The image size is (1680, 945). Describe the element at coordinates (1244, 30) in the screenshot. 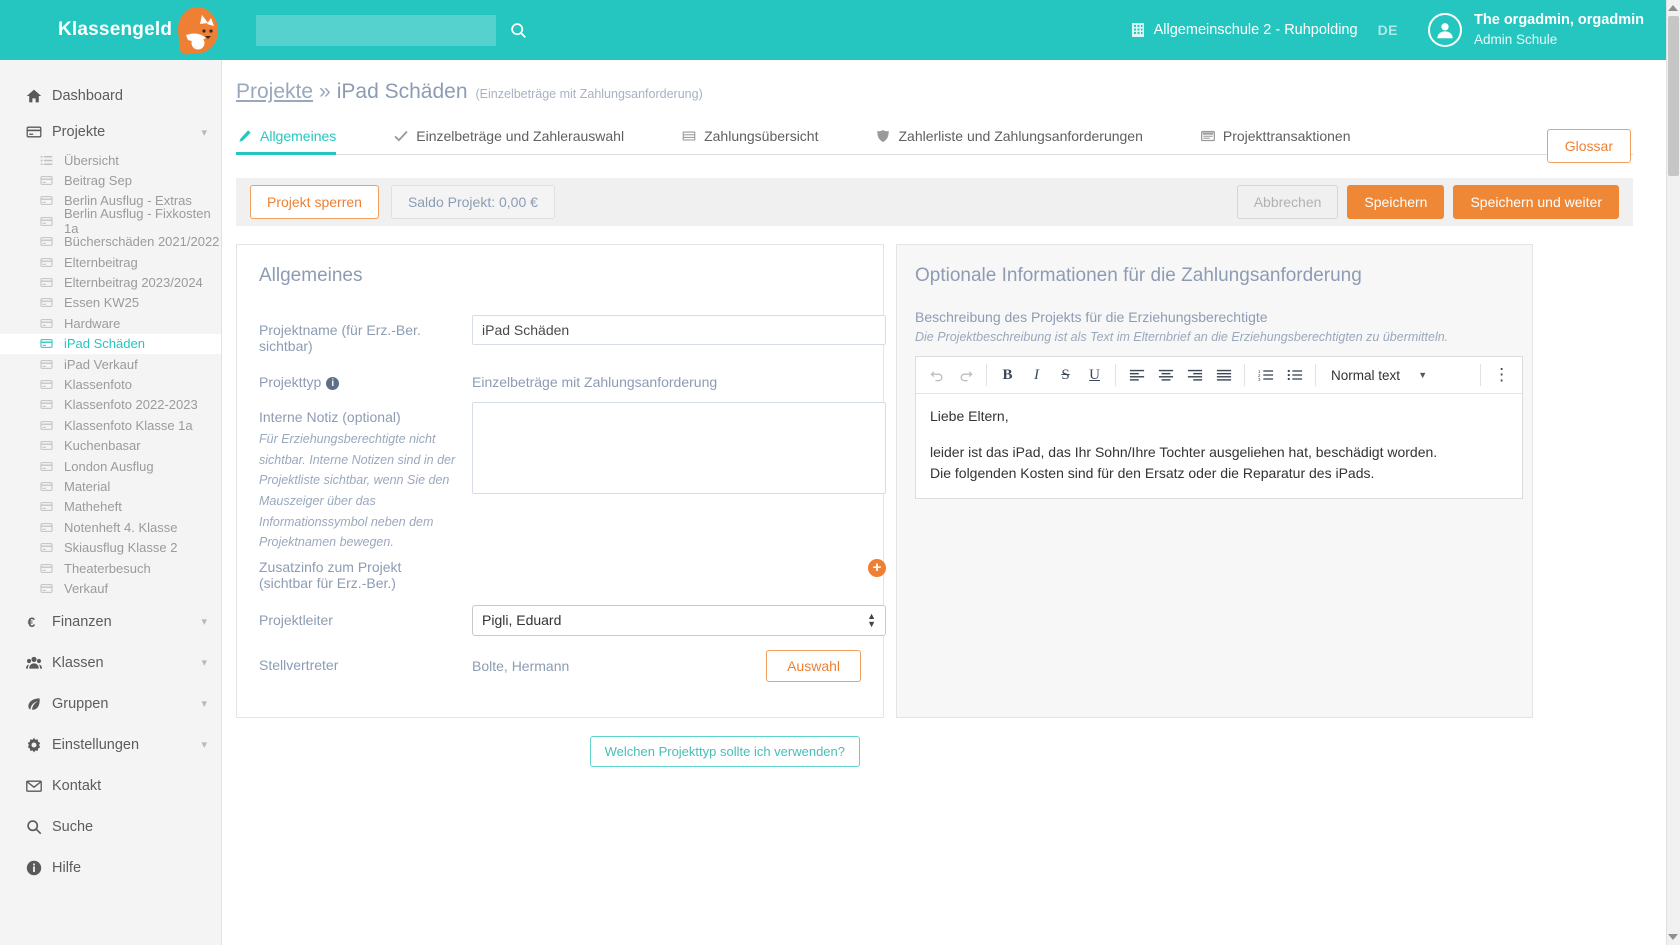

I see `school-selector: Allgemeinschule 2 - Ruhpolding` at that location.